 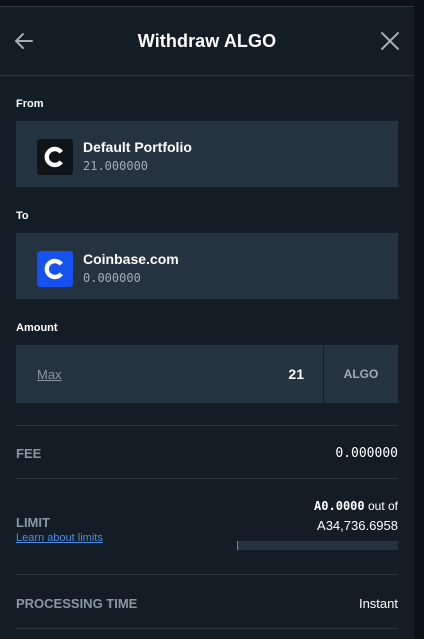 I want to click on limit-progress-fill, so click(x=237, y=545).